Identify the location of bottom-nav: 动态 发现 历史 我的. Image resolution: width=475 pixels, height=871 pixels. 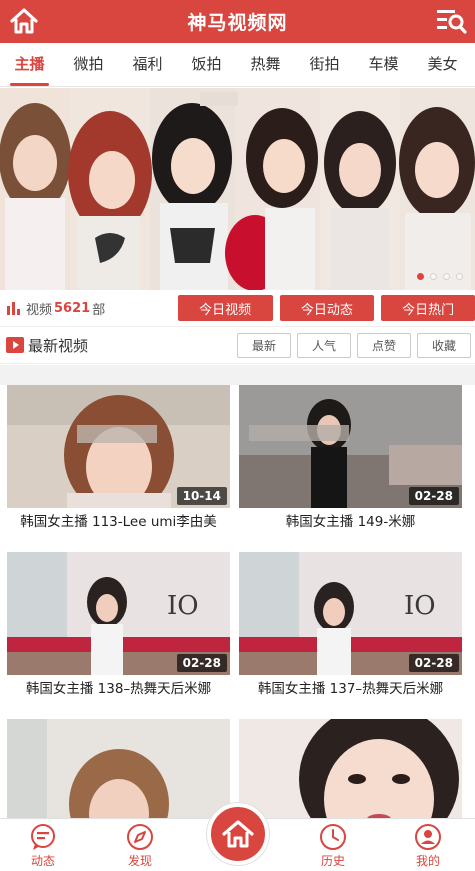
(237, 837).